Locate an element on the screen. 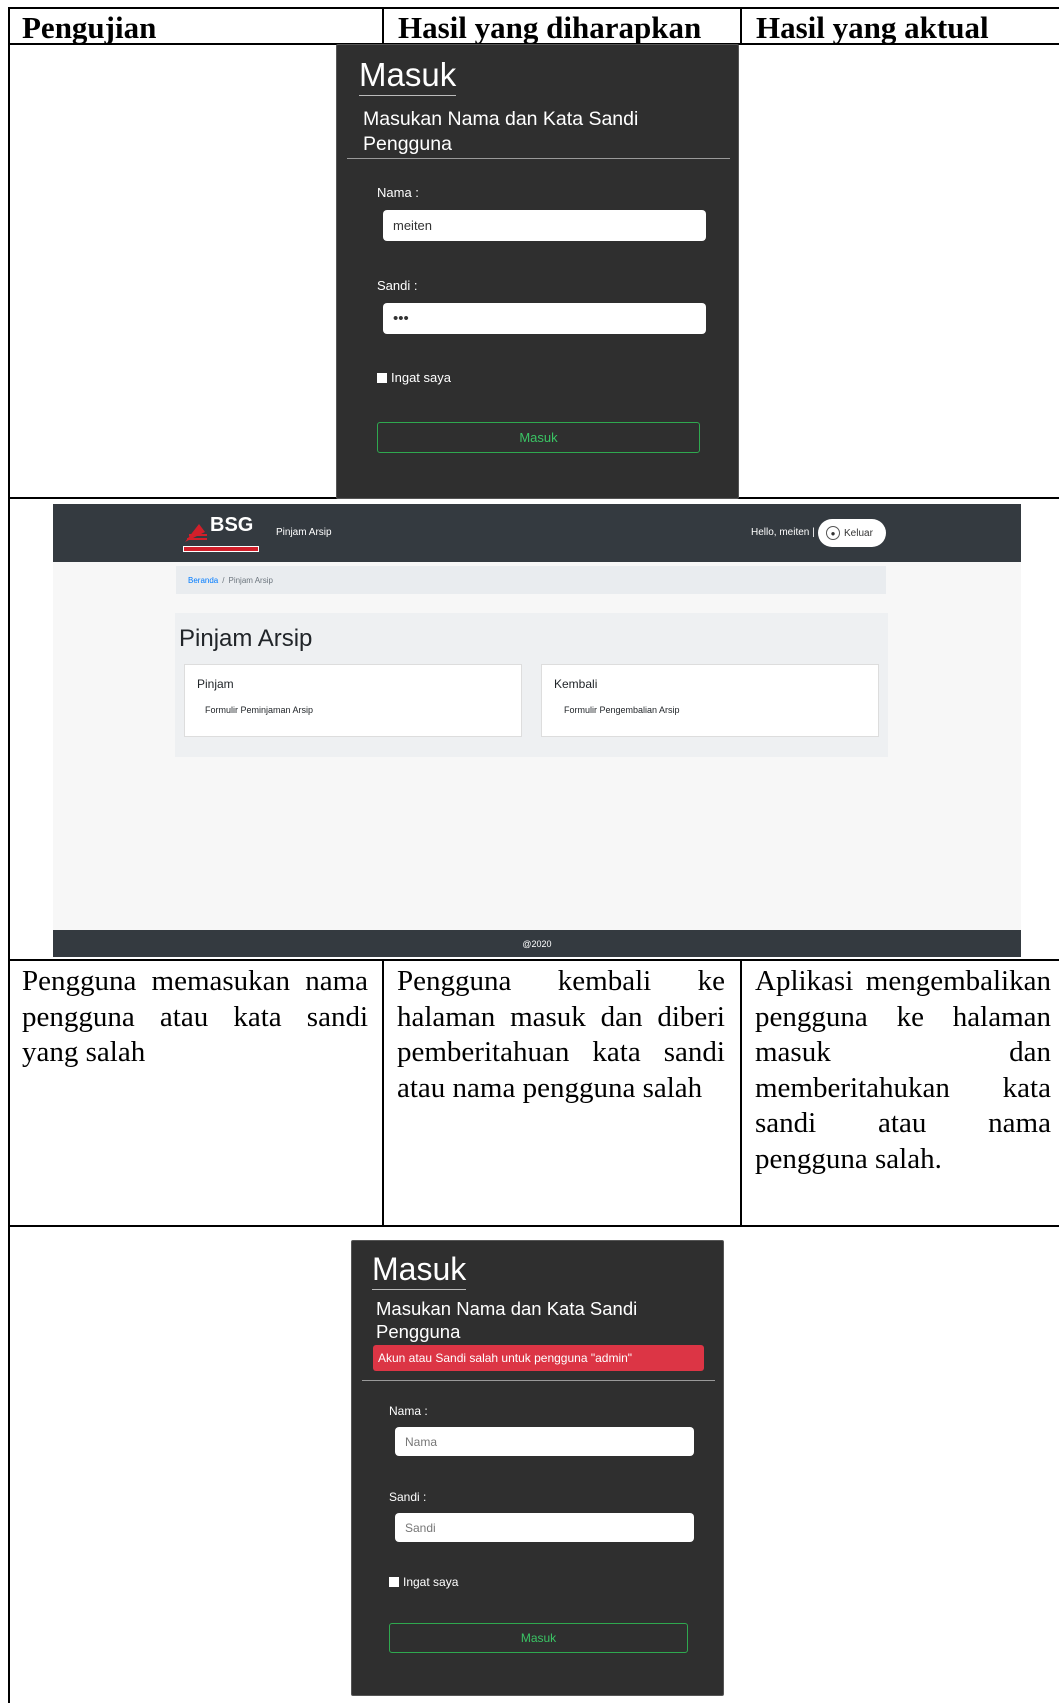  header-hasil-aktual: Hasil yang aktual is located at coordinates (872, 27).